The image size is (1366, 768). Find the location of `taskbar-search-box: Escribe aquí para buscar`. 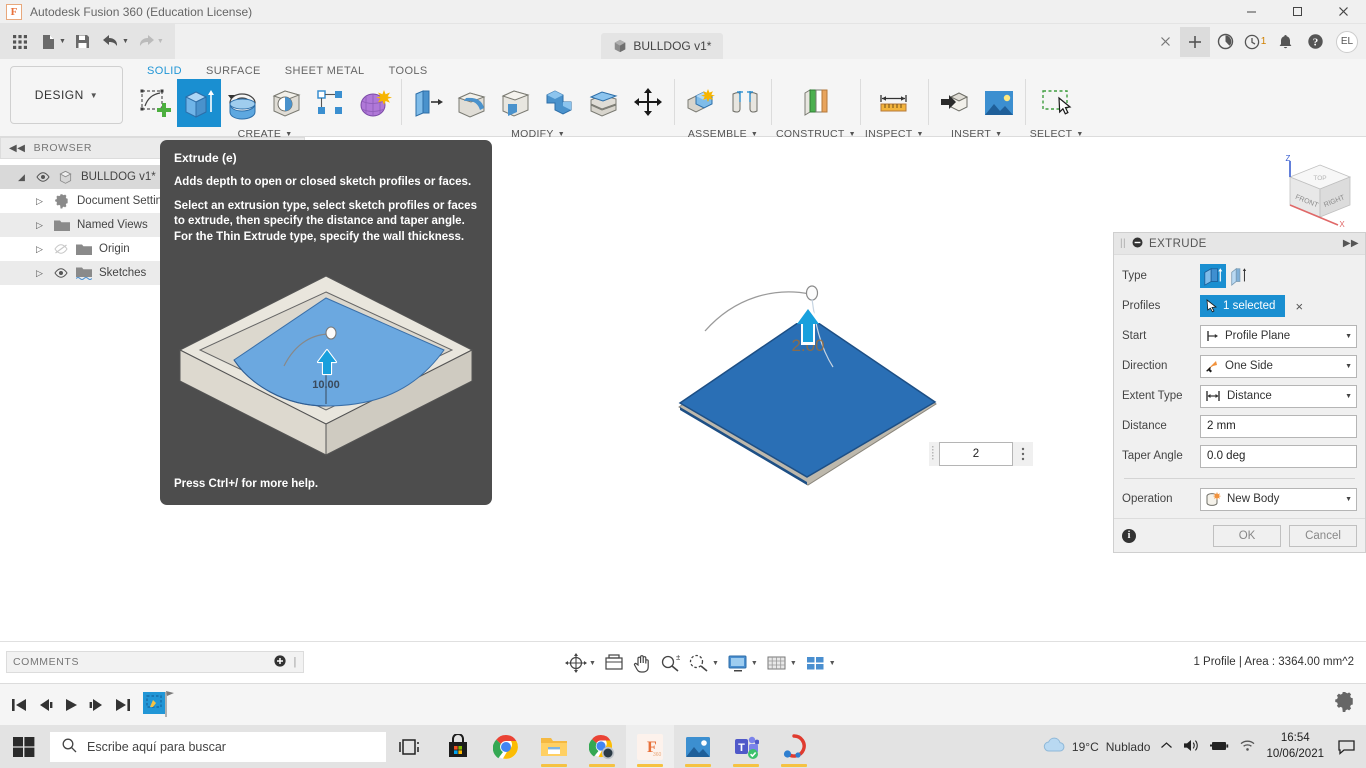

taskbar-search-box: Escribe aquí para buscar is located at coordinates (218, 746).